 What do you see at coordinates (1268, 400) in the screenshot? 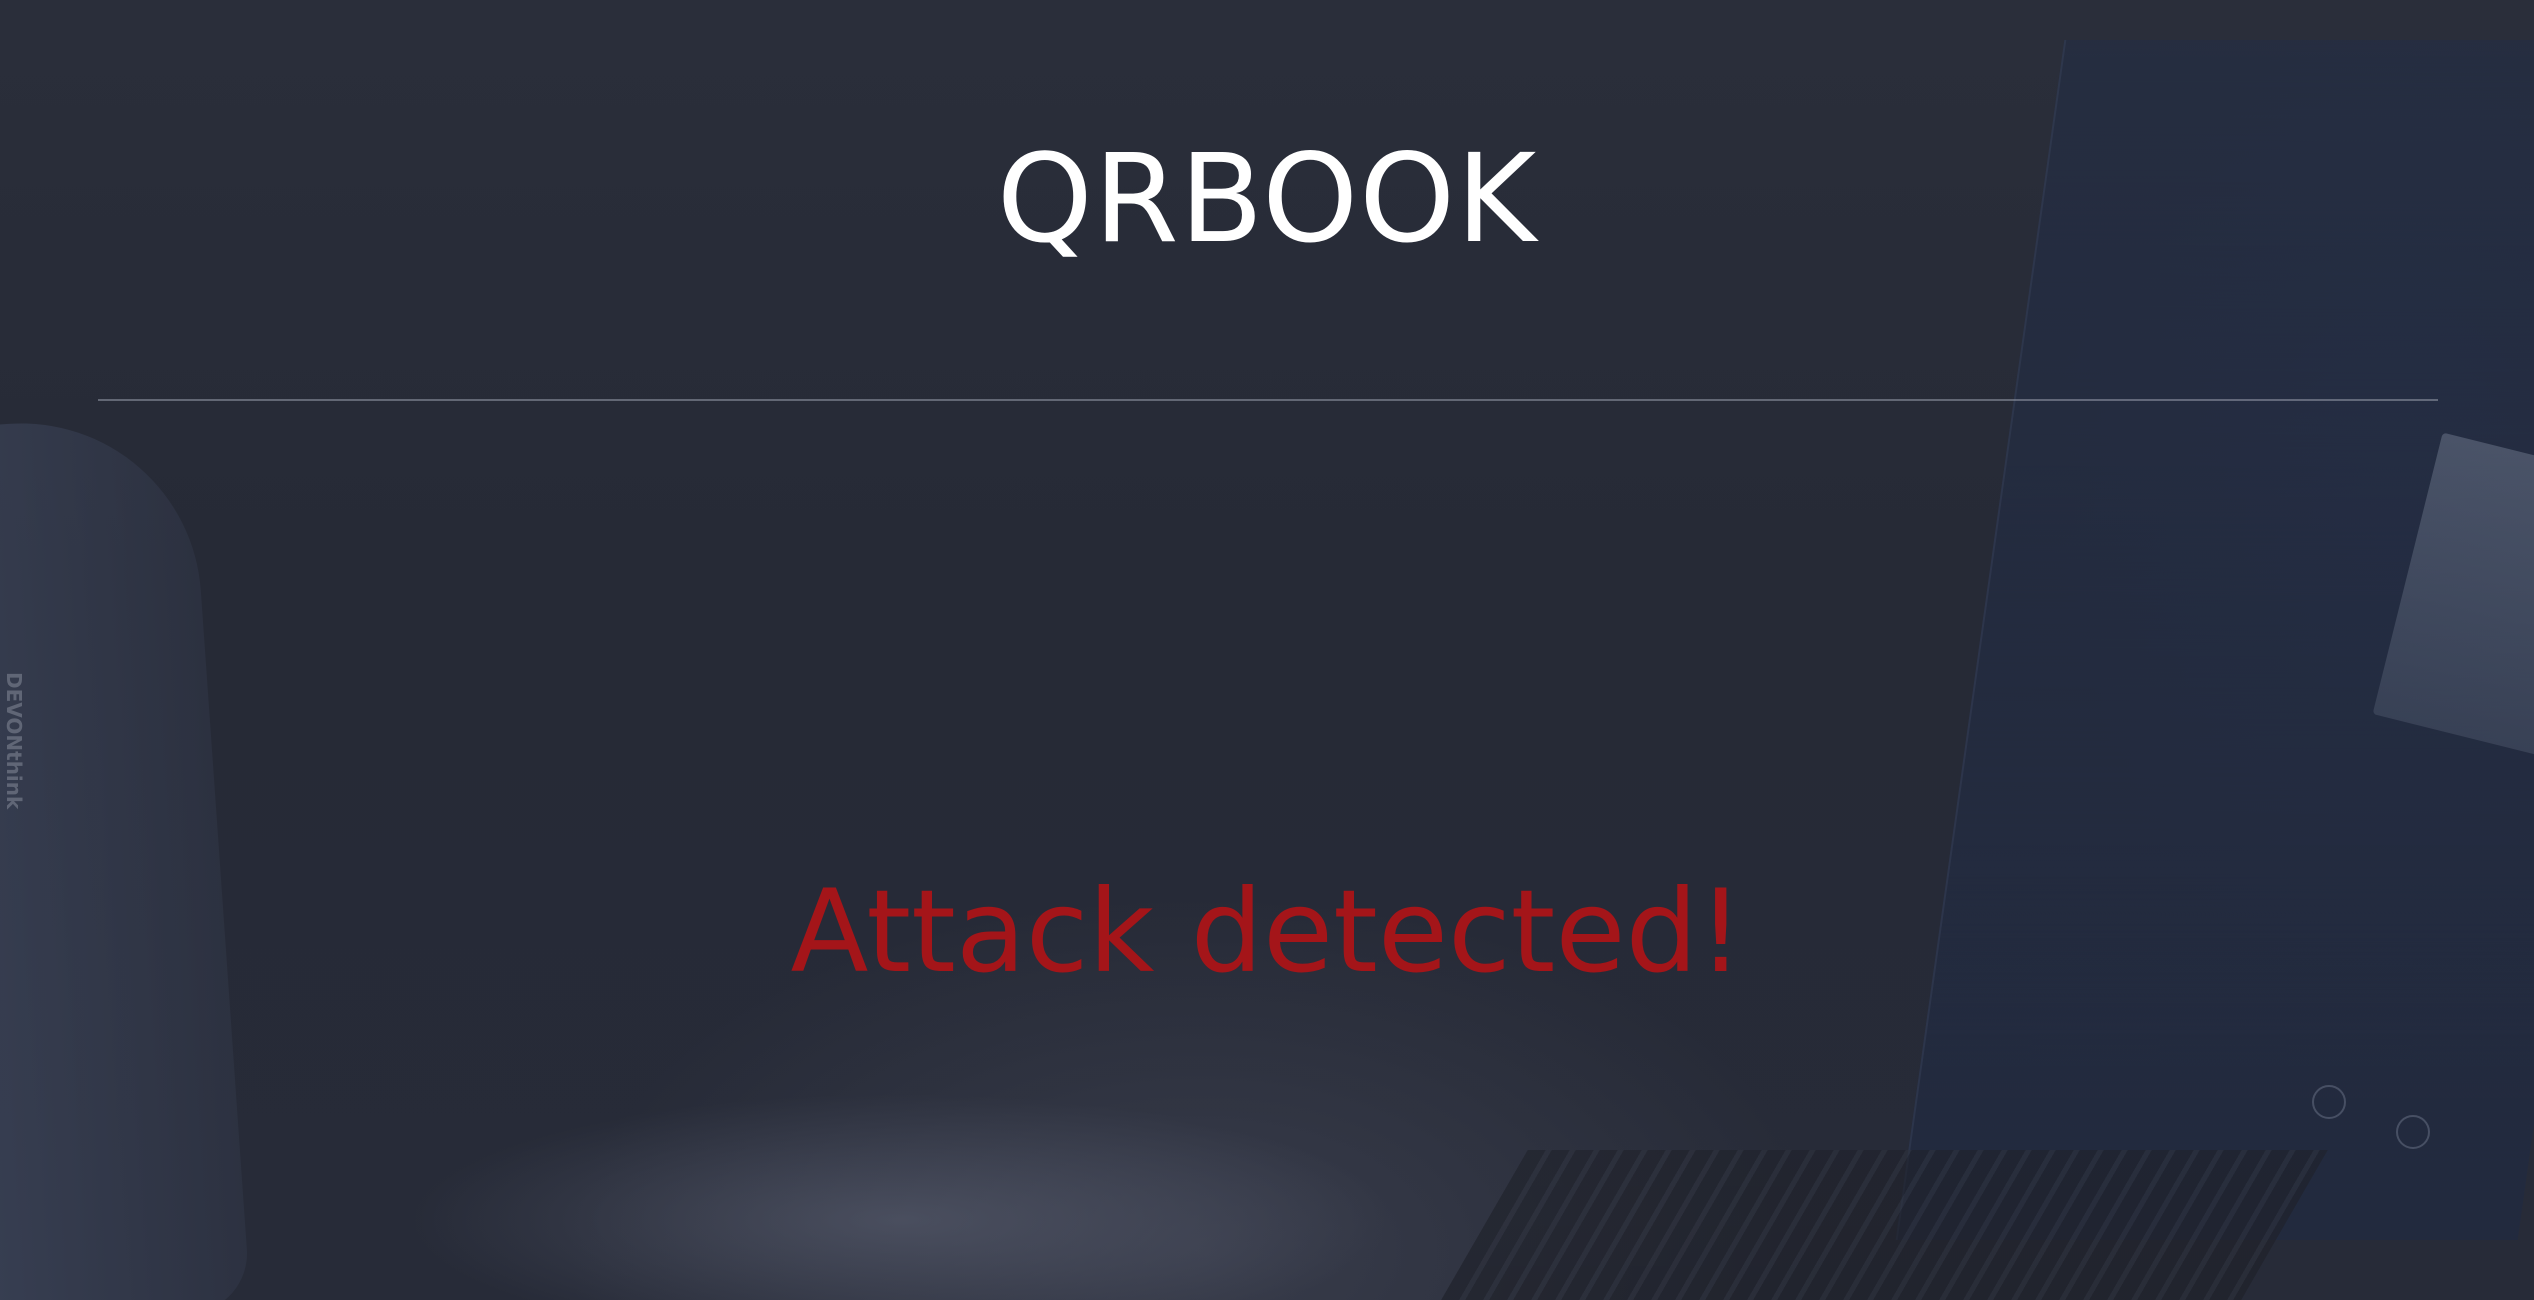
I see `header-divider` at bounding box center [1268, 400].